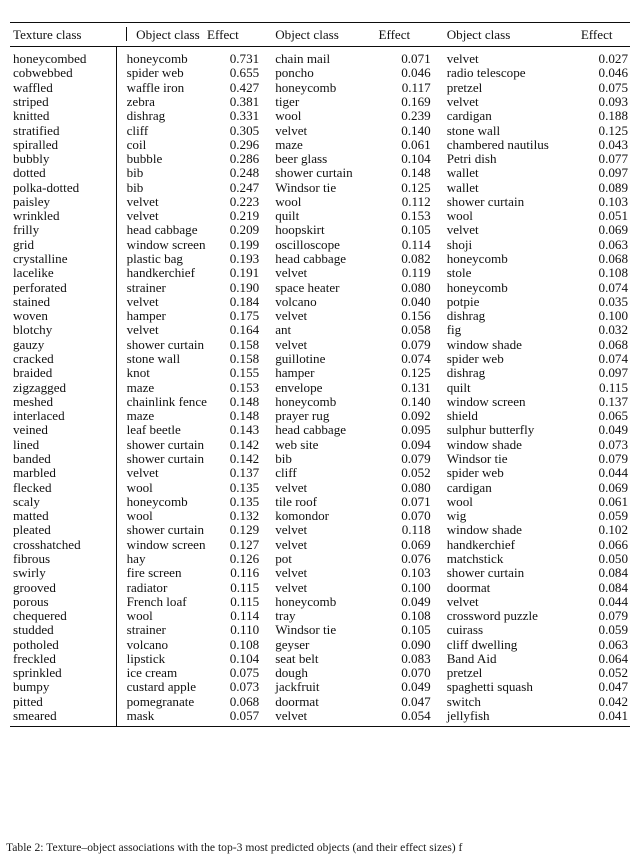 This screenshot has width=640, height=854. What do you see at coordinates (244, 301) in the screenshot?
I see `cell-effect-1: 0.184` at bounding box center [244, 301].